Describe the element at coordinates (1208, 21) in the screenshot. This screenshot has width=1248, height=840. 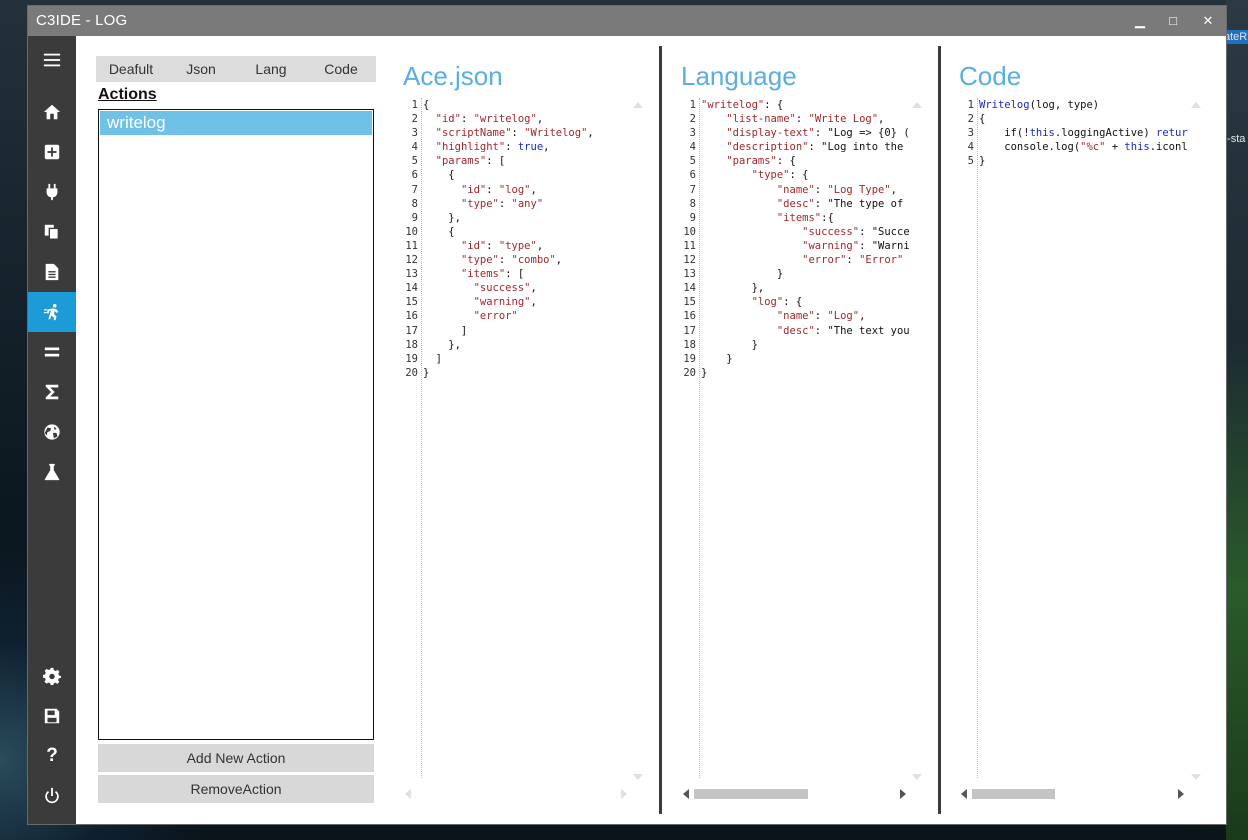
I see `close-button: ✕` at that location.